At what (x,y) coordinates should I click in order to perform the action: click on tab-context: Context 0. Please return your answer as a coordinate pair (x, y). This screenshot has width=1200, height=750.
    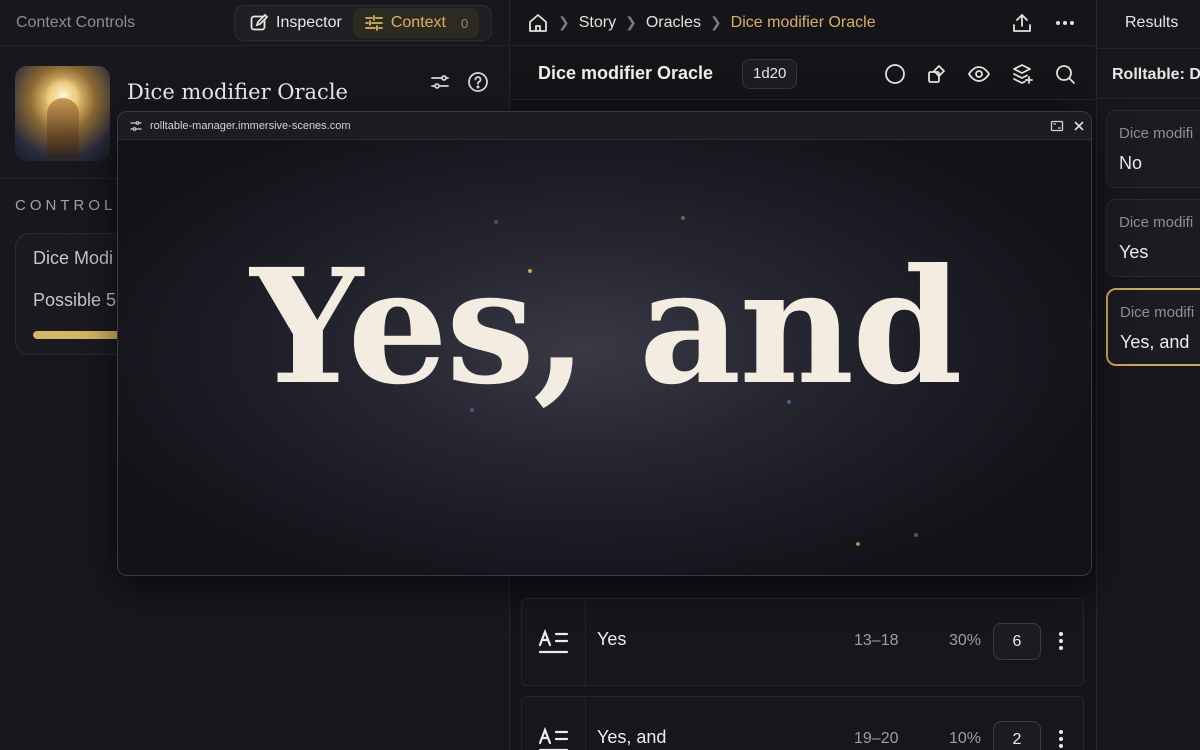
    Looking at the image, I should click on (416, 23).